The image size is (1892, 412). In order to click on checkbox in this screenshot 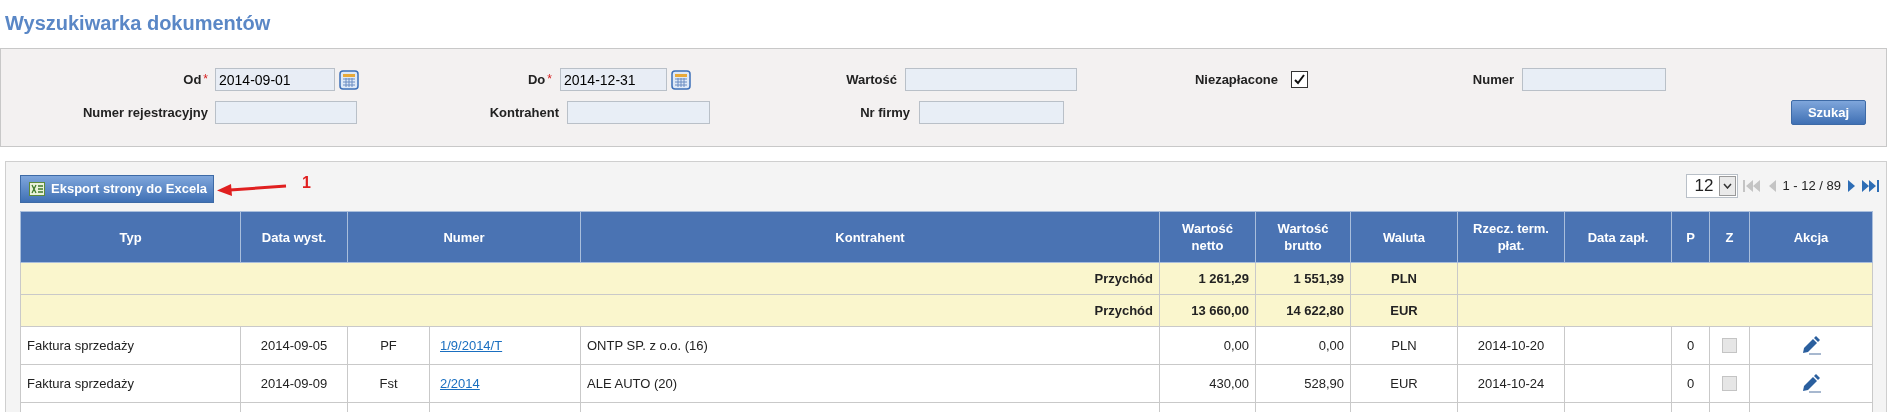, I will do `click(1299, 79)`.